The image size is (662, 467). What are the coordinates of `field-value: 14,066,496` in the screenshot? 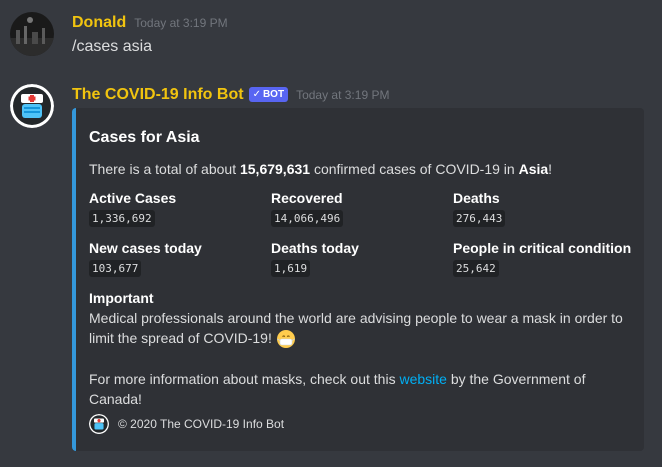 It's located at (307, 218).